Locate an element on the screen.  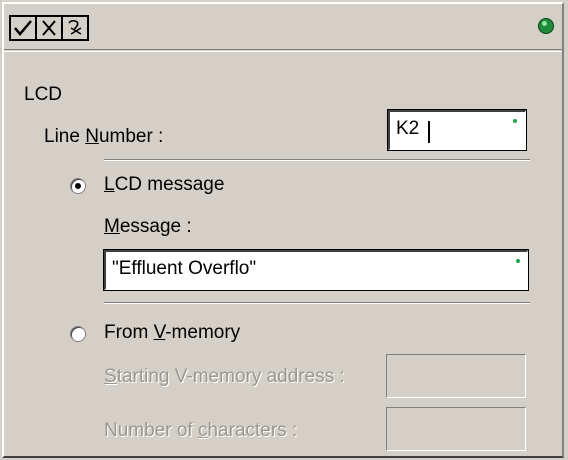
toolbar is located at coordinates (283, 27).